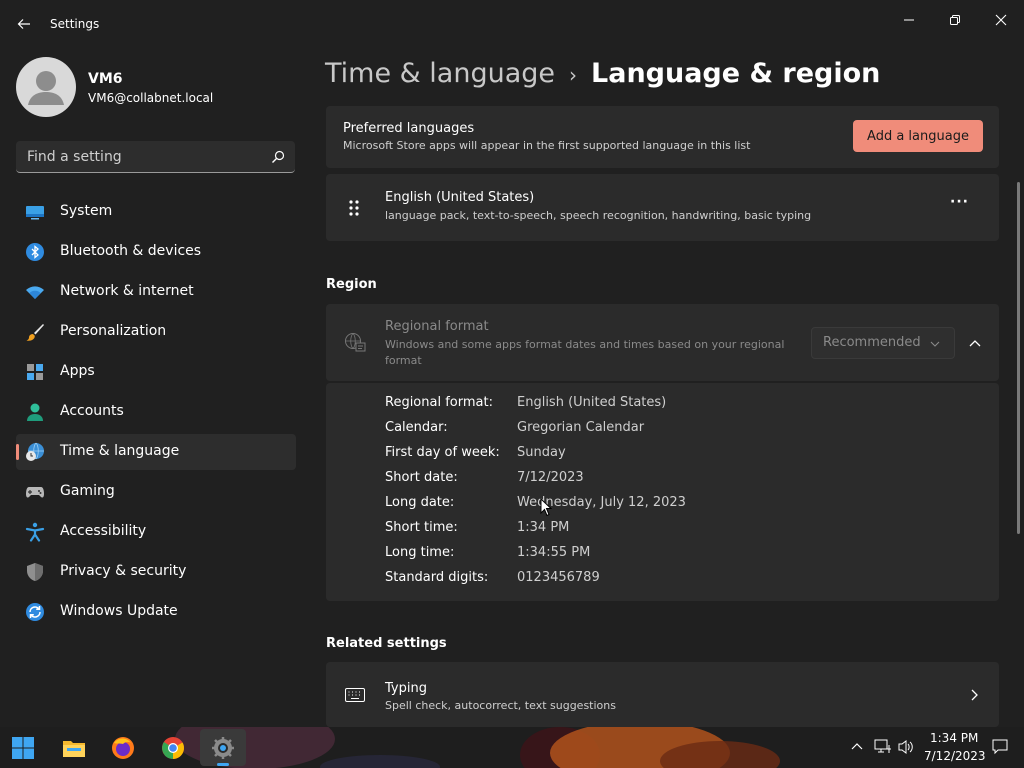  What do you see at coordinates (123, 571) in the screenshot?
I see `sidebar-item-label: Privacy & security` at bounding box center [123, 571].